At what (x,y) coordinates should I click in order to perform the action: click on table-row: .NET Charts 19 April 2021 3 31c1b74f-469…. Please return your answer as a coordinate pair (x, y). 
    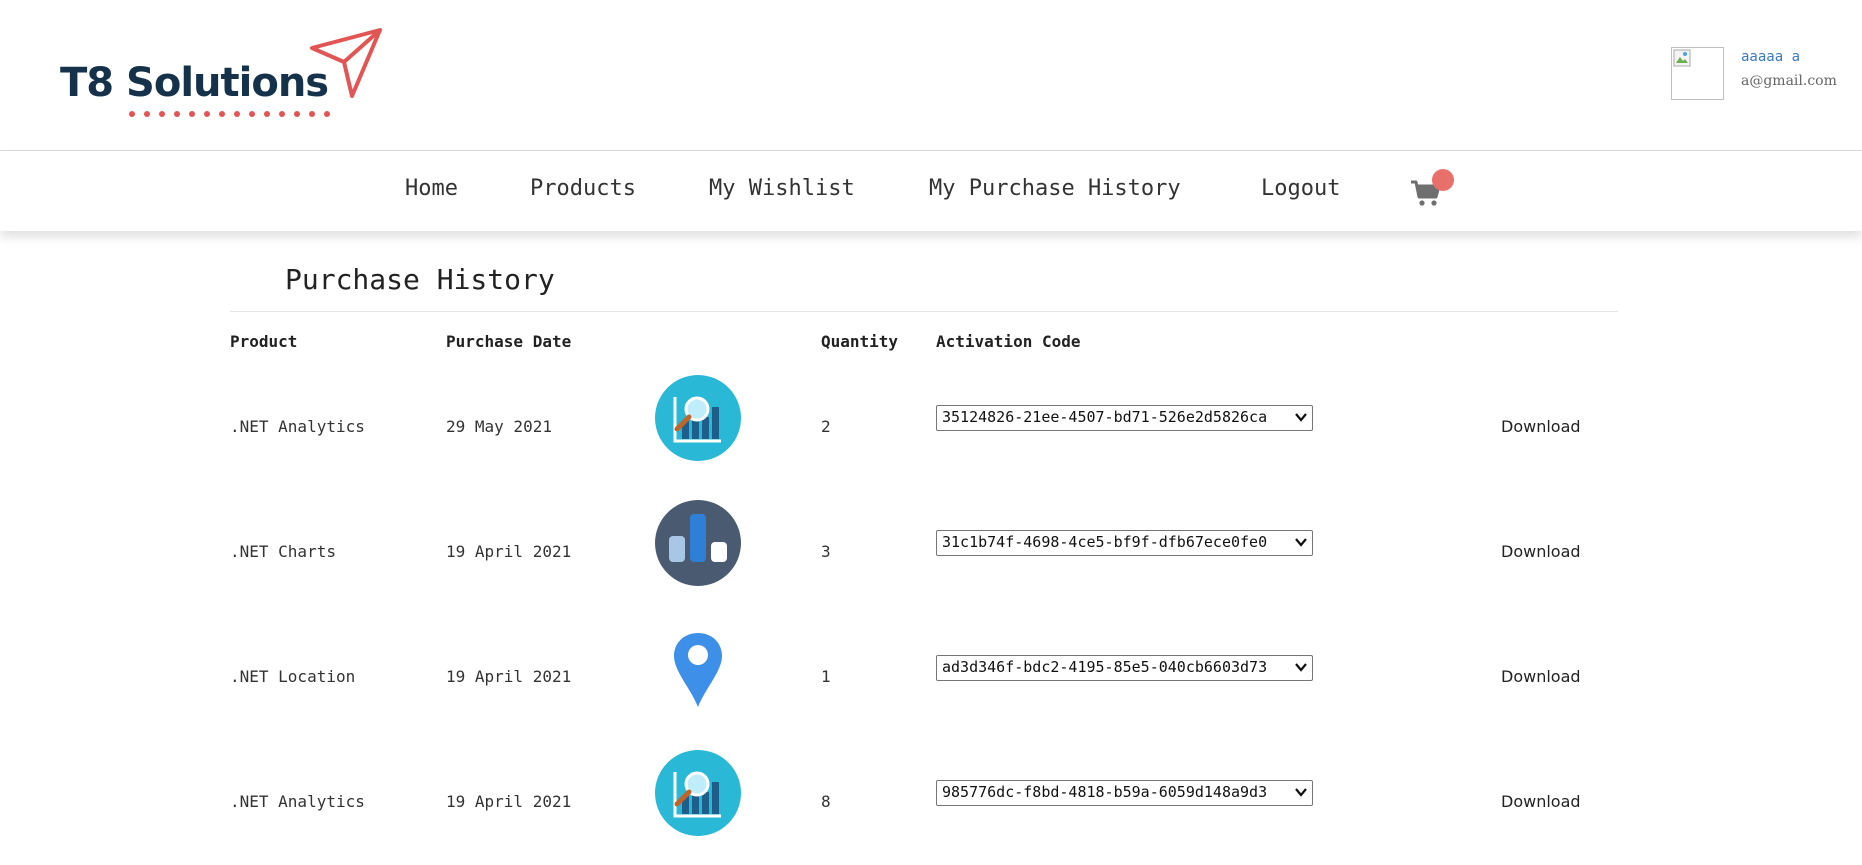
    Looking at the image, I should click on (931, 552).